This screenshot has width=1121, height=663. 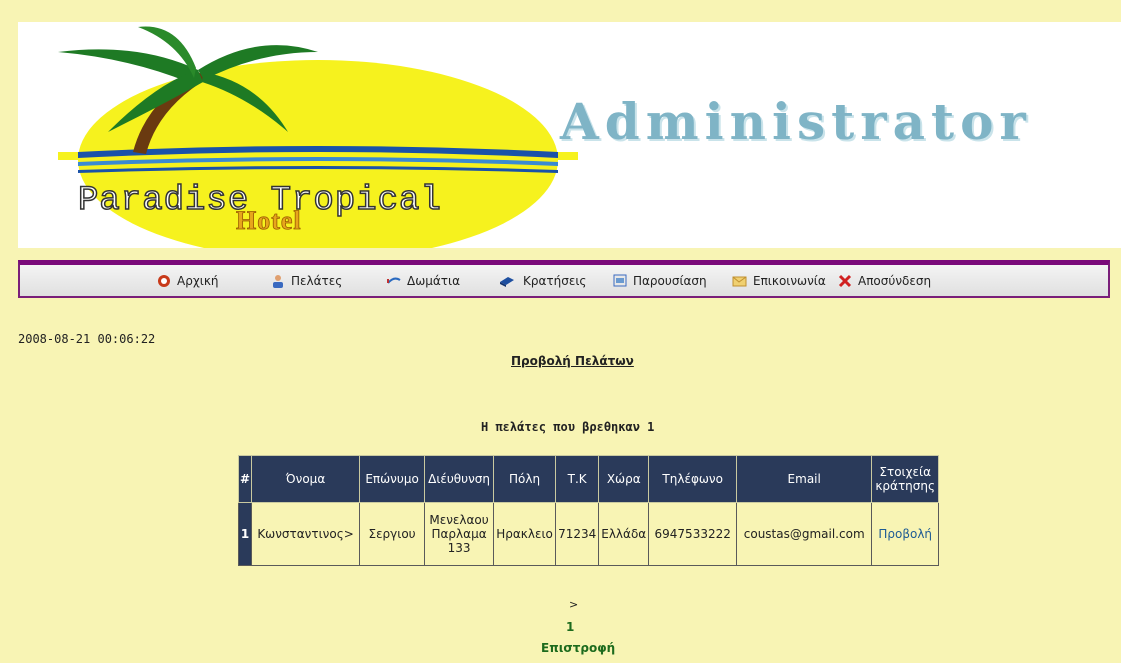 I want to click on col-address: Διέυθυνση, so click(x=459, y=479).